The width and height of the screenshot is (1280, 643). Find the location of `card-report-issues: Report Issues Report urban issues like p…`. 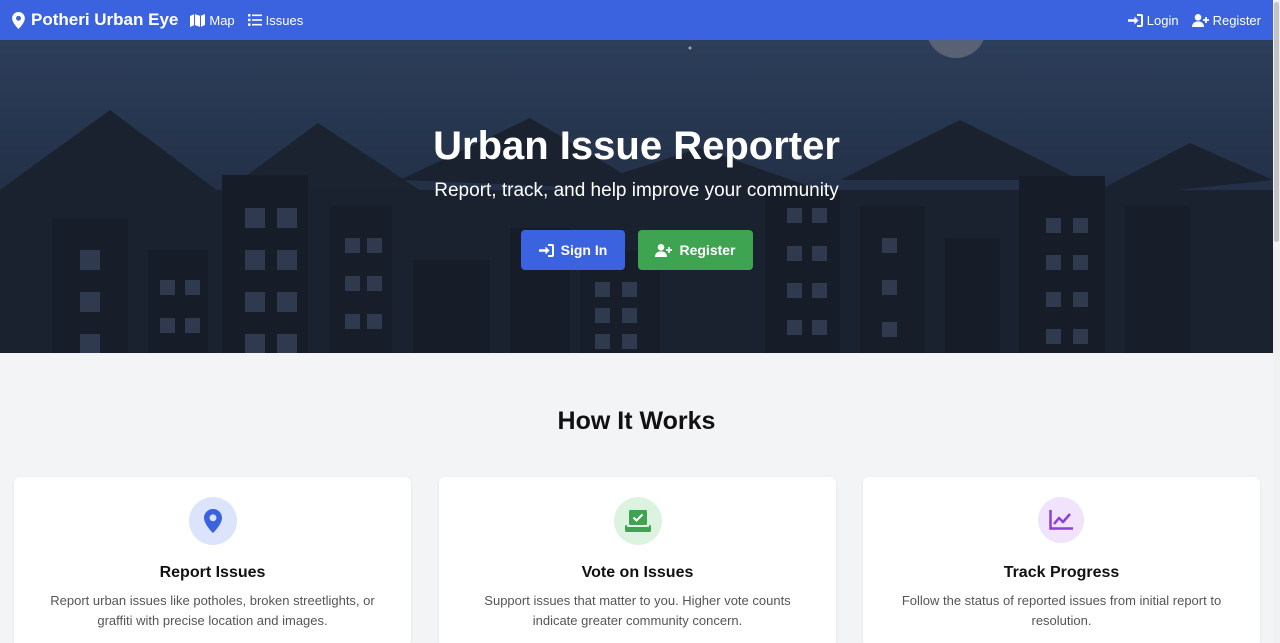

card-report-issues: Report Issues Report urban issues like p… is located at coordinates (212, 560).